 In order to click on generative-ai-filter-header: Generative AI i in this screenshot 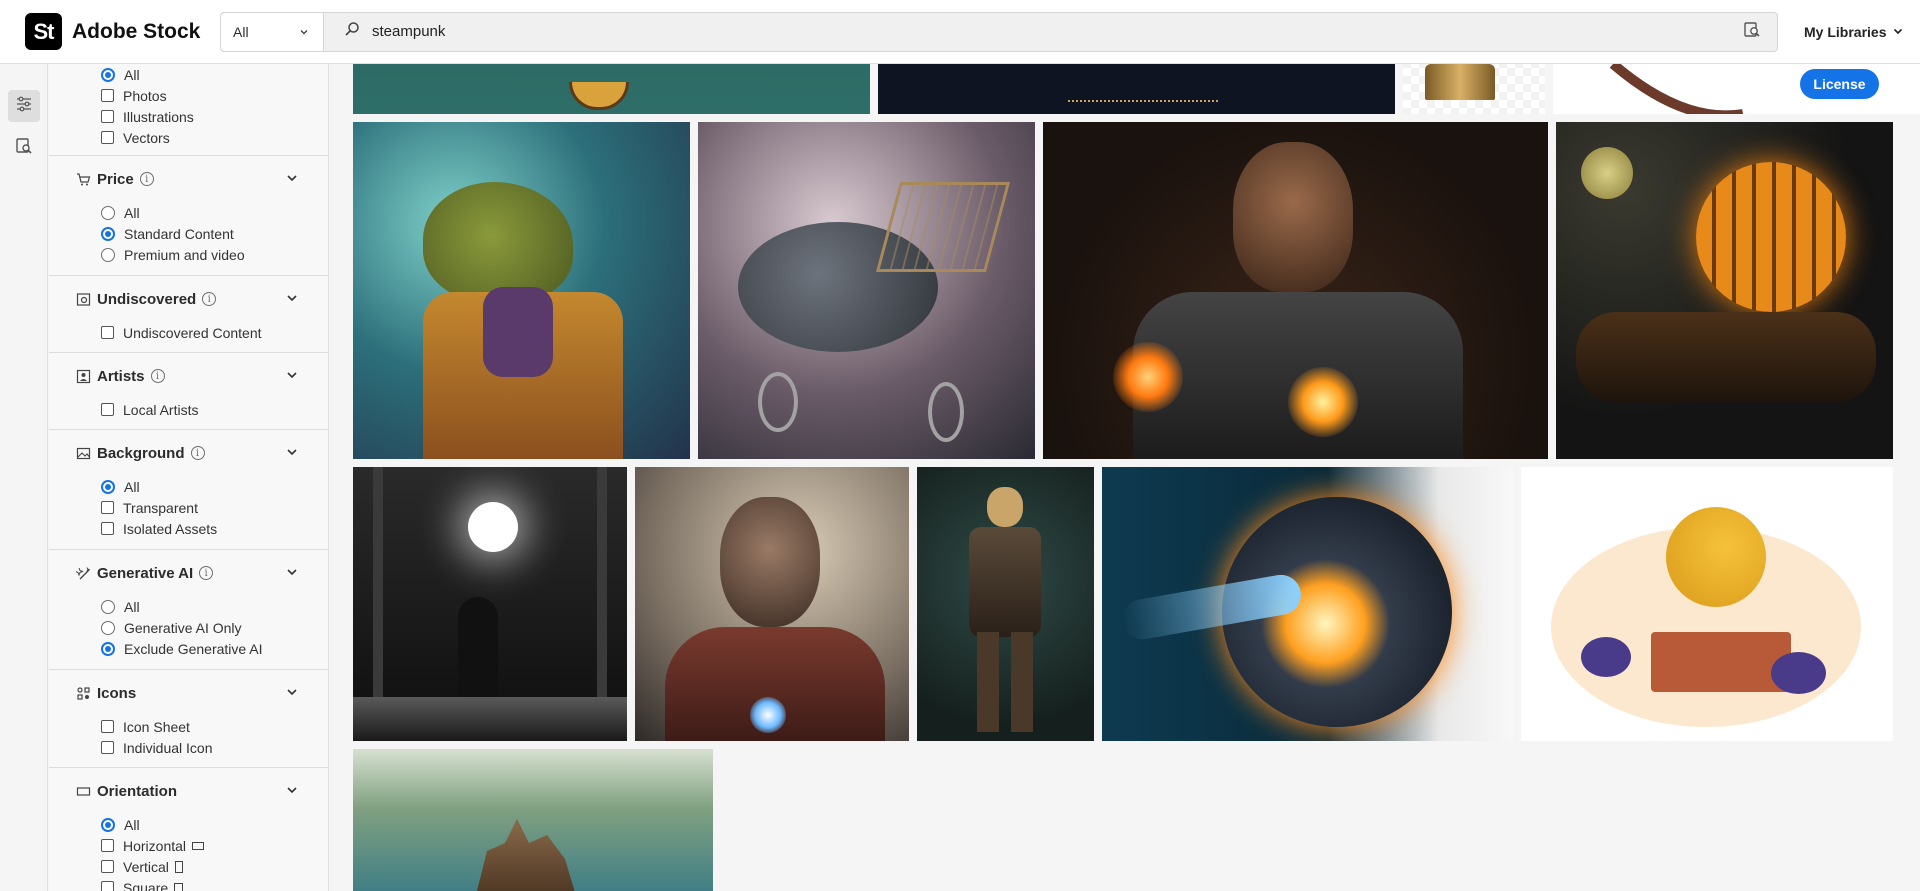, I will do `click(188, 573)`.